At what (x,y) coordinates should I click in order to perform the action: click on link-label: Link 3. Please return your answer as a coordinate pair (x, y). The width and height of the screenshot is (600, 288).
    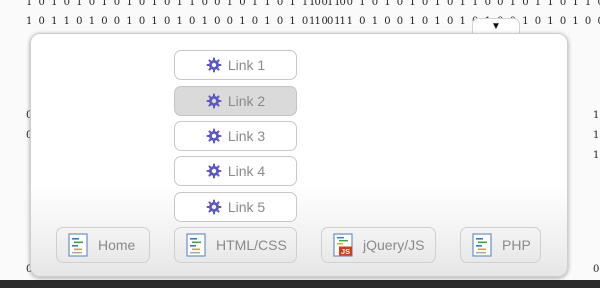
    Looking at the image, I should click on (246, 136).